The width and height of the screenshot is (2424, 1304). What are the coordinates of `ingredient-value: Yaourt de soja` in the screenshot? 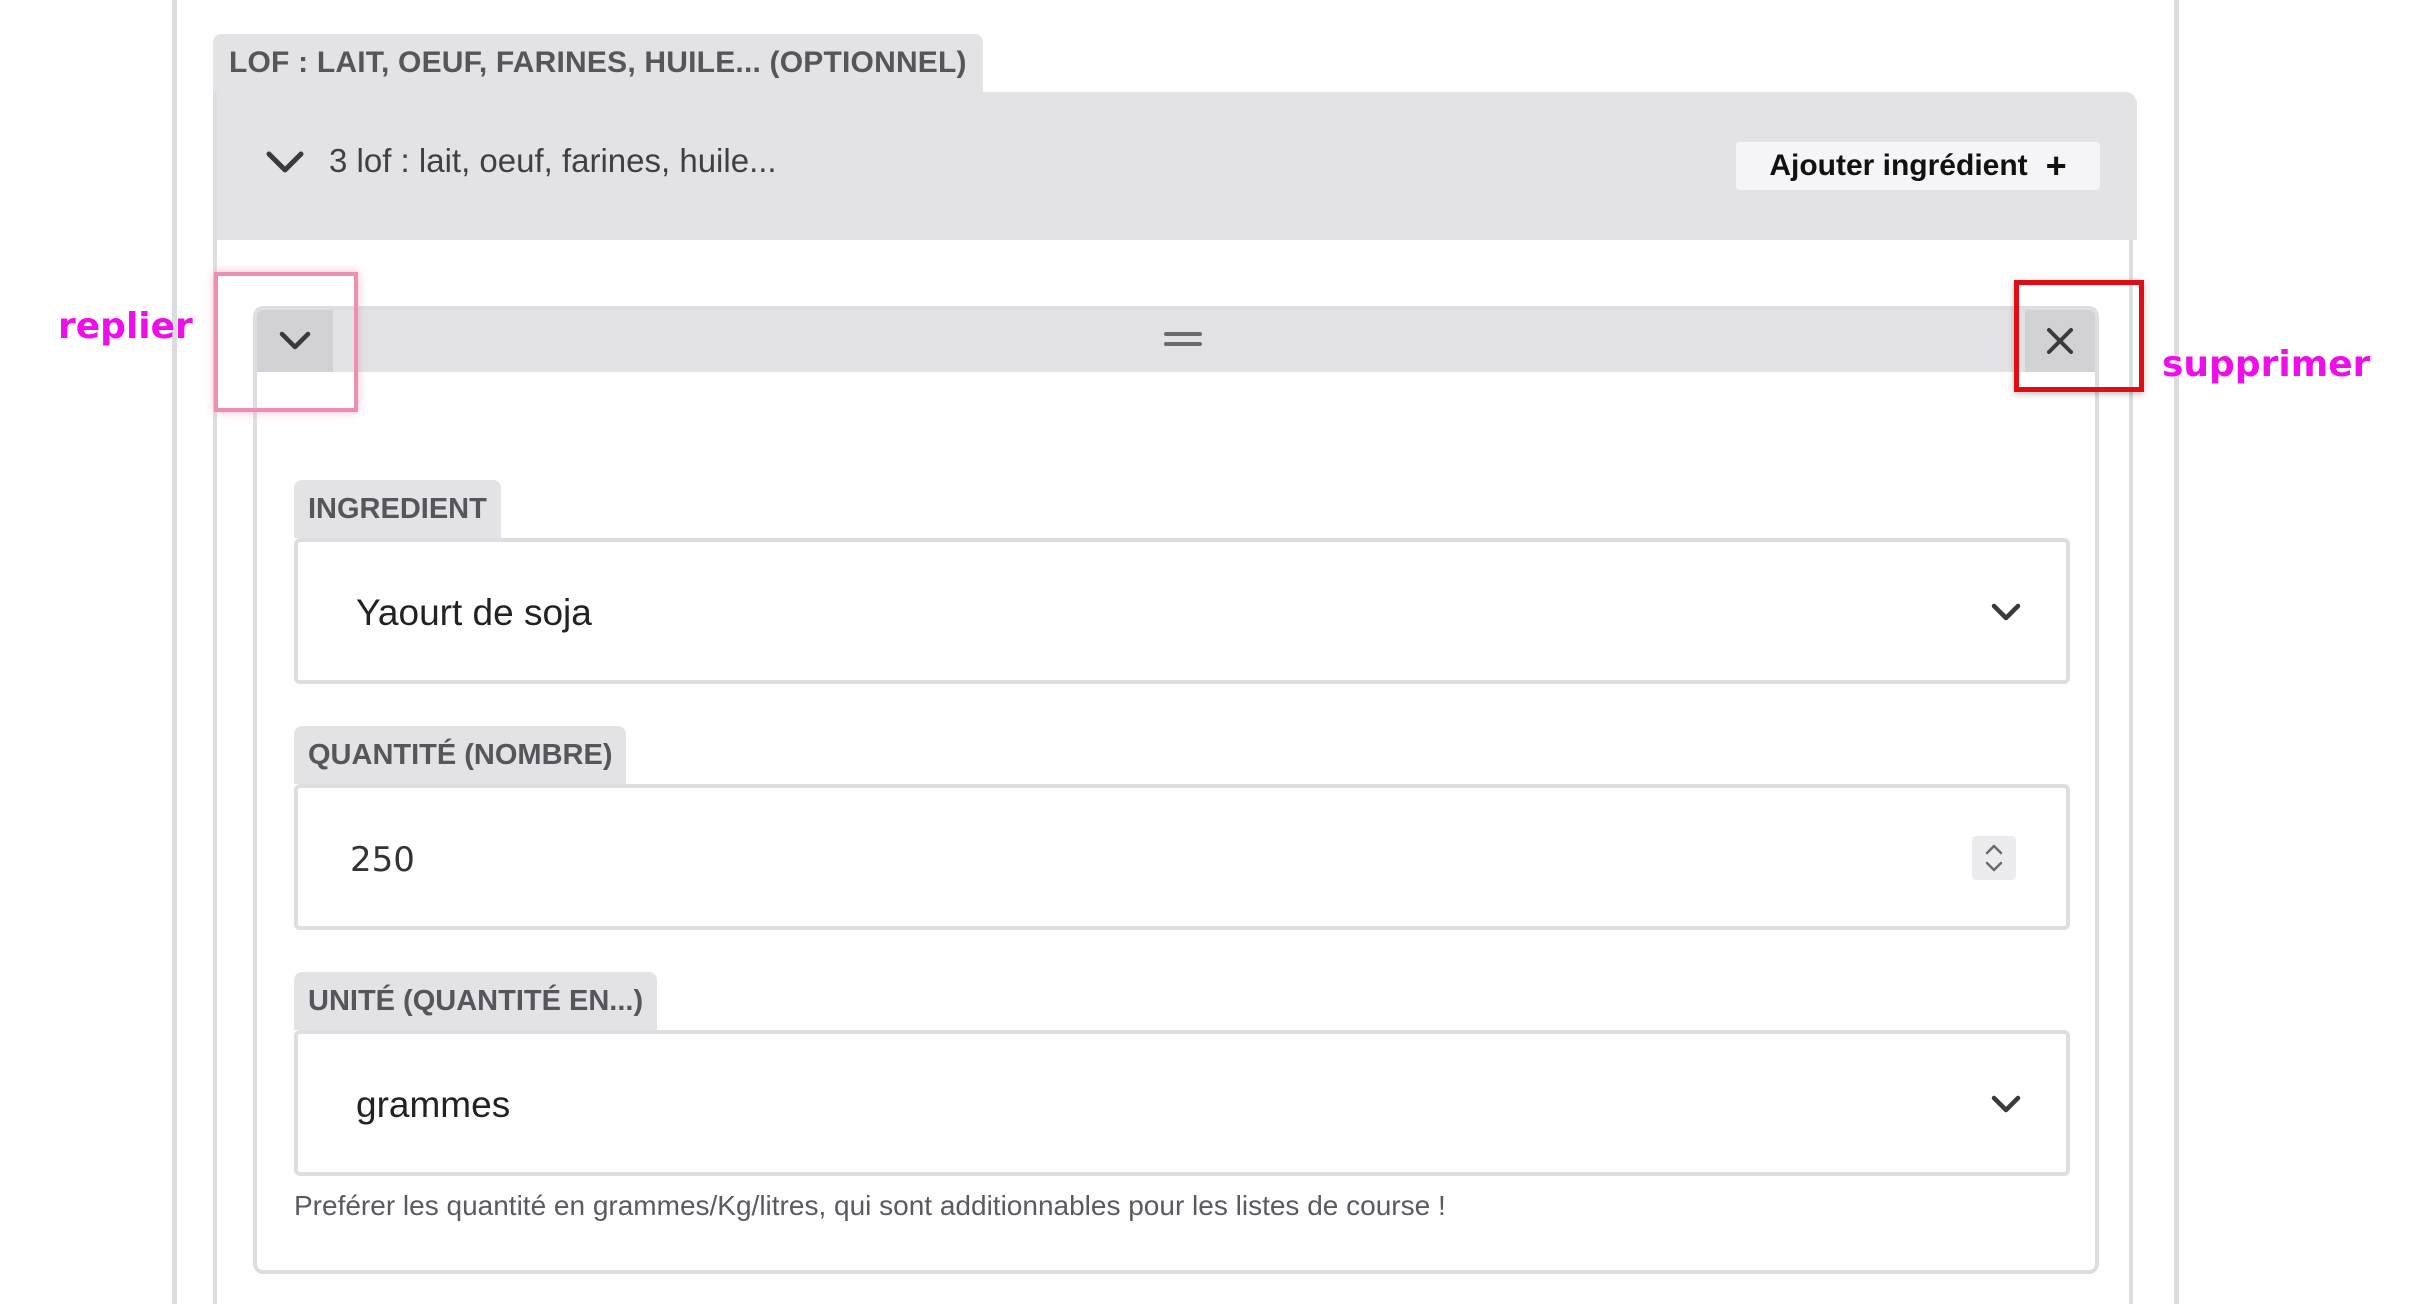 It's located at (474, 612).